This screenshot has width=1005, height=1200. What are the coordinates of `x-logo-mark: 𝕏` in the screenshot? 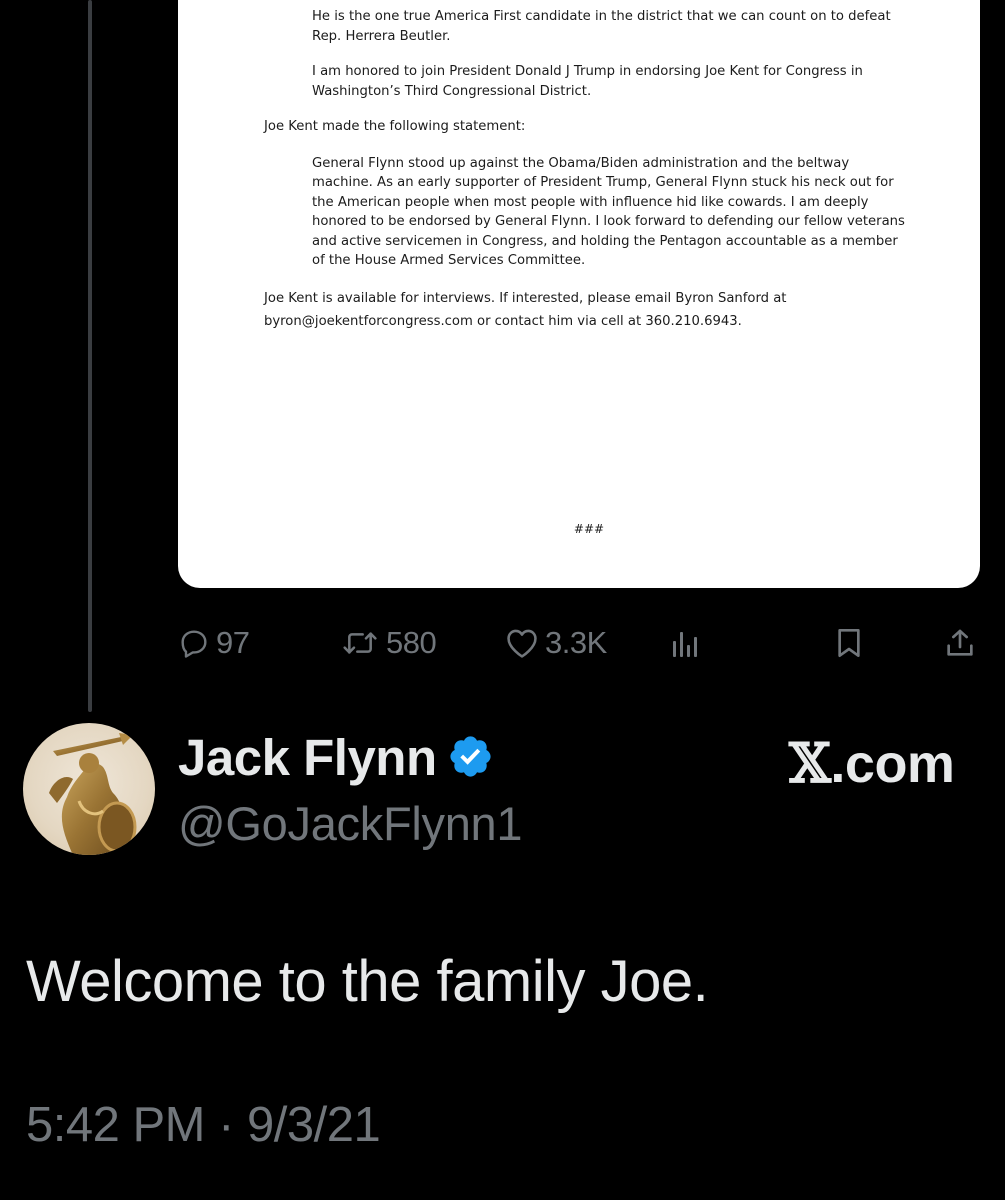 It's located at (810, 763).